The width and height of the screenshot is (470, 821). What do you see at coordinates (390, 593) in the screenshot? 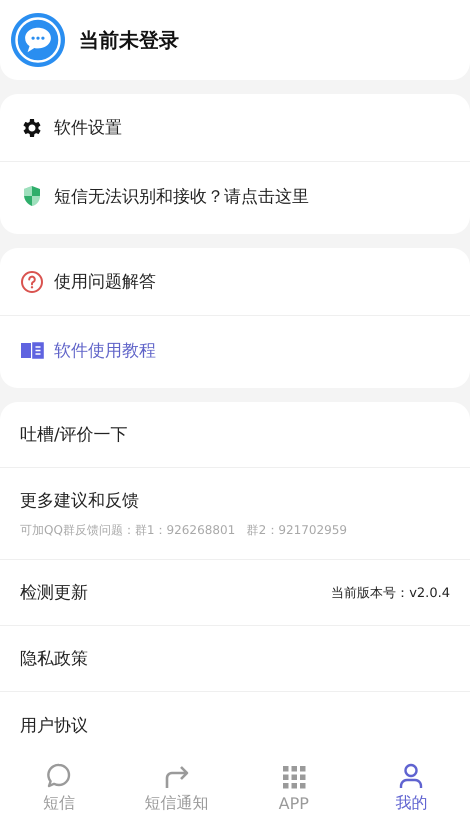
I see `version-text: 当前版本号：v2.0.4` at bounding box center [390, 593].